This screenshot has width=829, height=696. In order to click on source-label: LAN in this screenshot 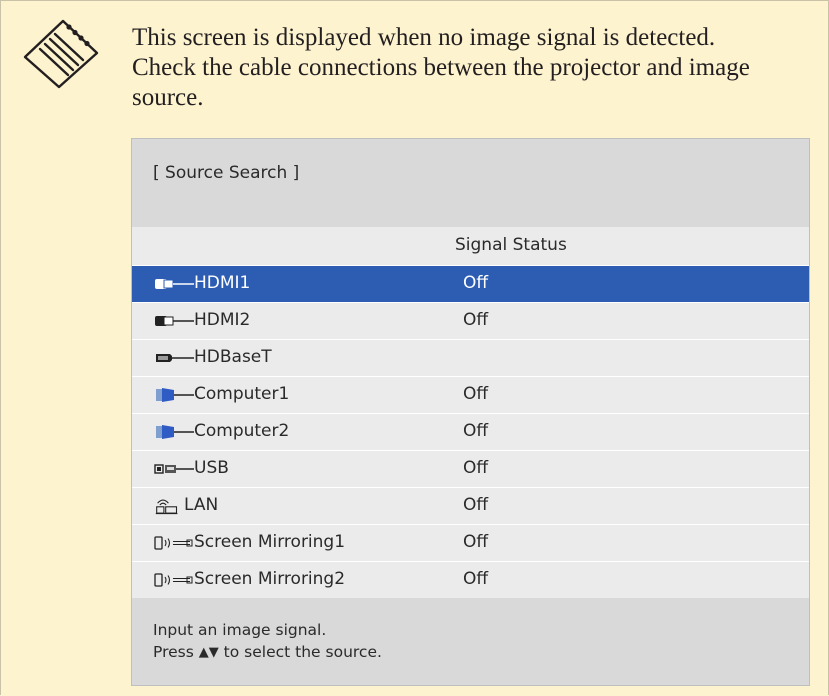, I will do `click(201, 505)`.